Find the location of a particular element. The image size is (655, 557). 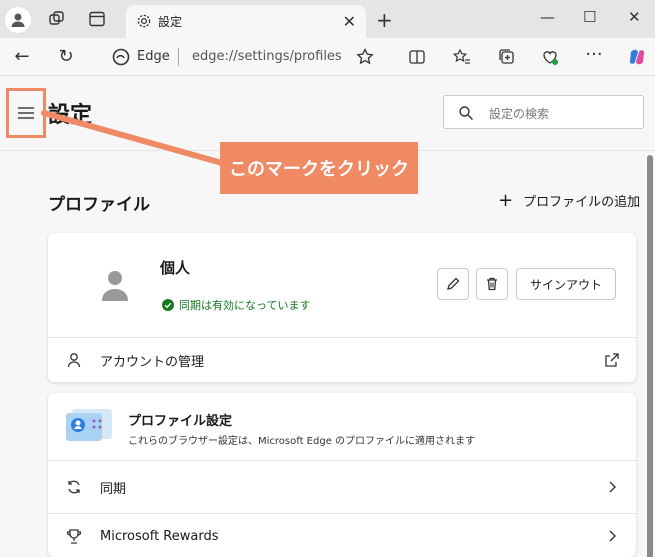

delete-profile-button is located at coordinates (492, 284).